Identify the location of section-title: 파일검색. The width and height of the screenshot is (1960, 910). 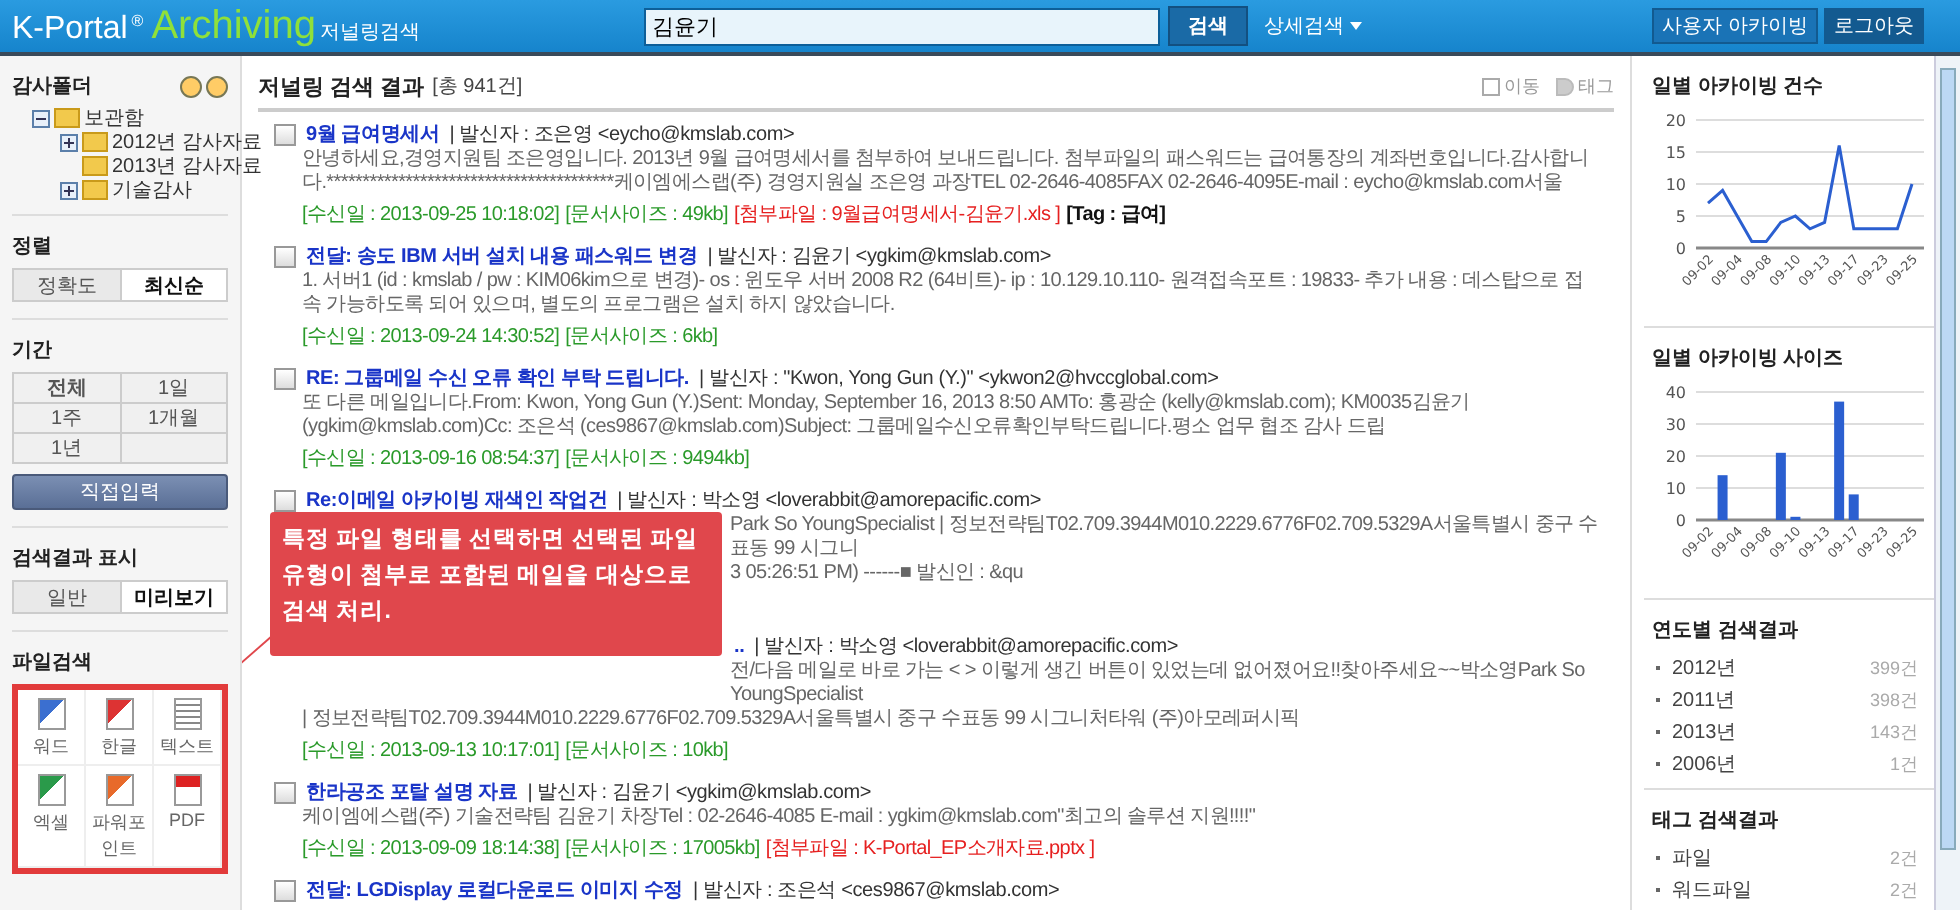
(53, 663).